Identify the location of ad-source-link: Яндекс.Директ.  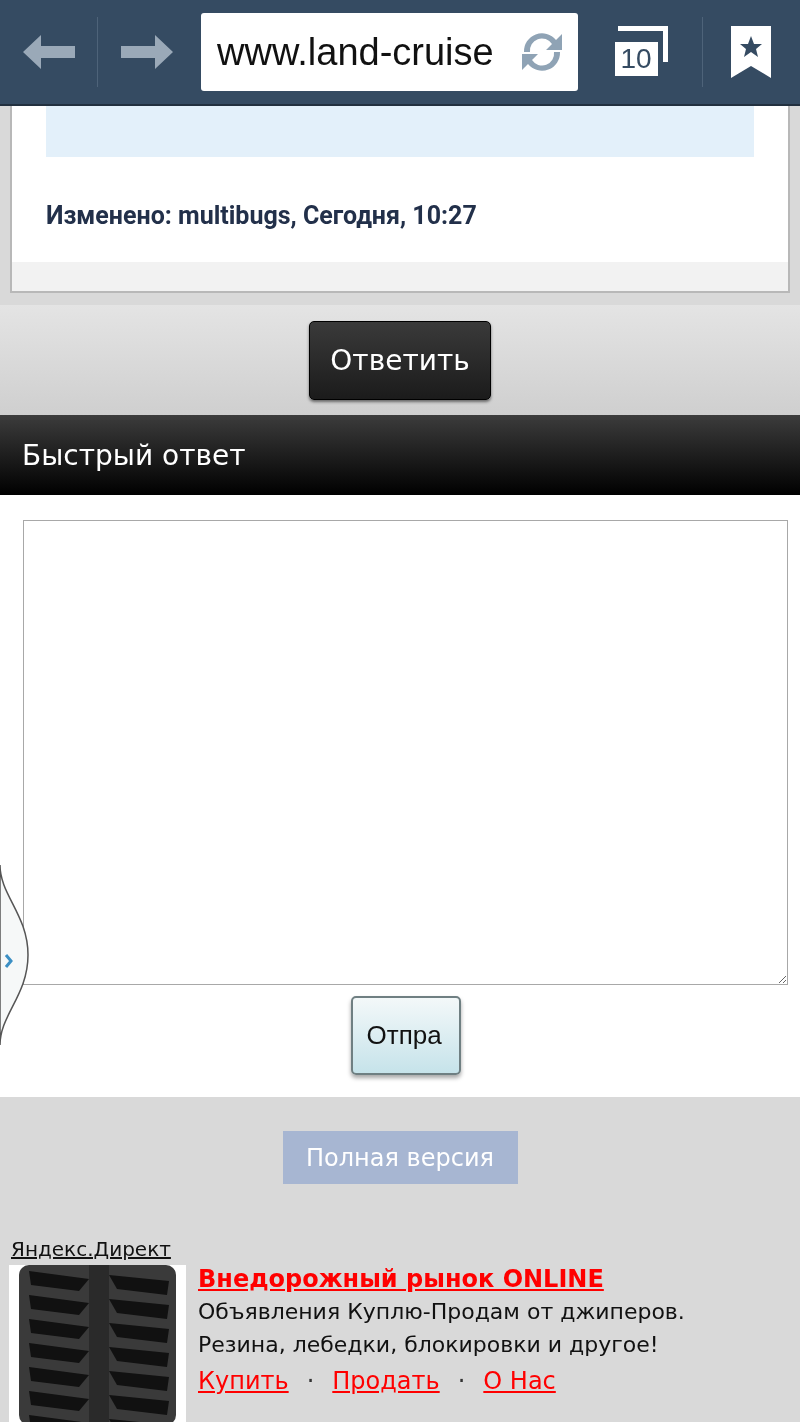
(91, 1249).